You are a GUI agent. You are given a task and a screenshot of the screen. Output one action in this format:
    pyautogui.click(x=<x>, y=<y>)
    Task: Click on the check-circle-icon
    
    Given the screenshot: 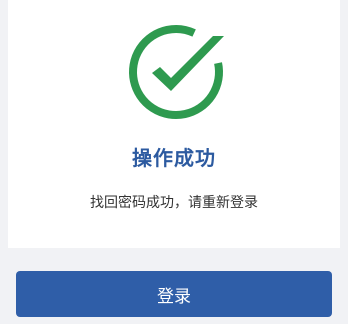 What is the action you would take?
    pyautogui.click(x=176, y=72)
    